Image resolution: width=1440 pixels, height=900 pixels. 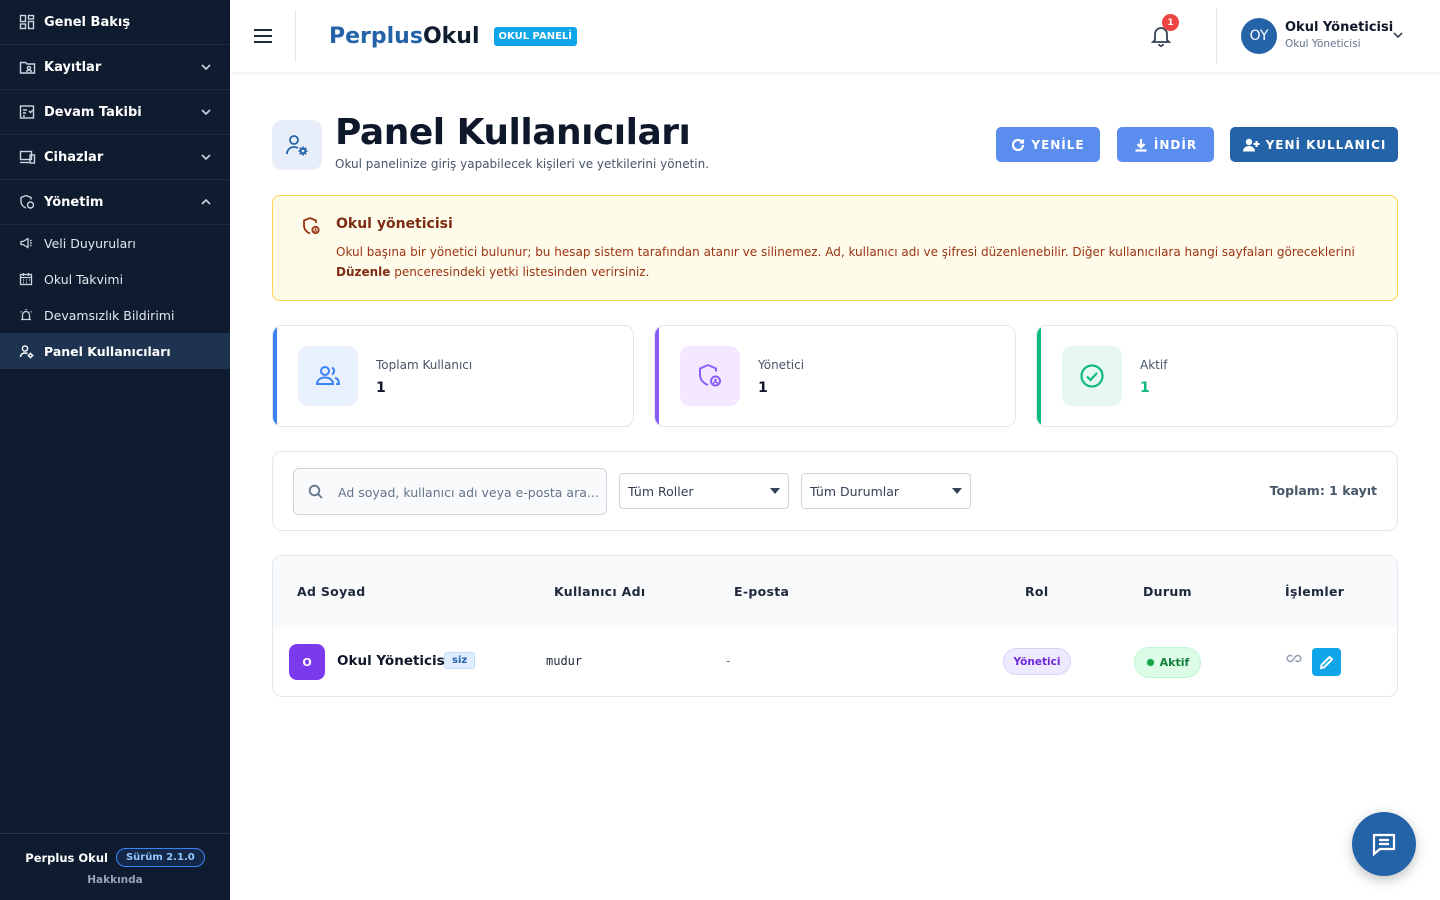 I want to click on menu-toggle-button, so click(x=263, y=36).